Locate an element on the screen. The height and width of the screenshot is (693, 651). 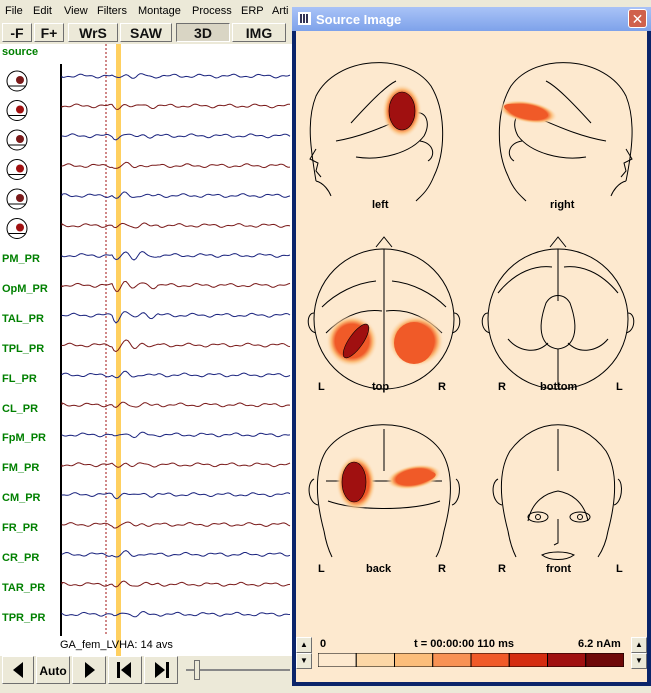
menu-process: Process is located at coordinates (212, 11).